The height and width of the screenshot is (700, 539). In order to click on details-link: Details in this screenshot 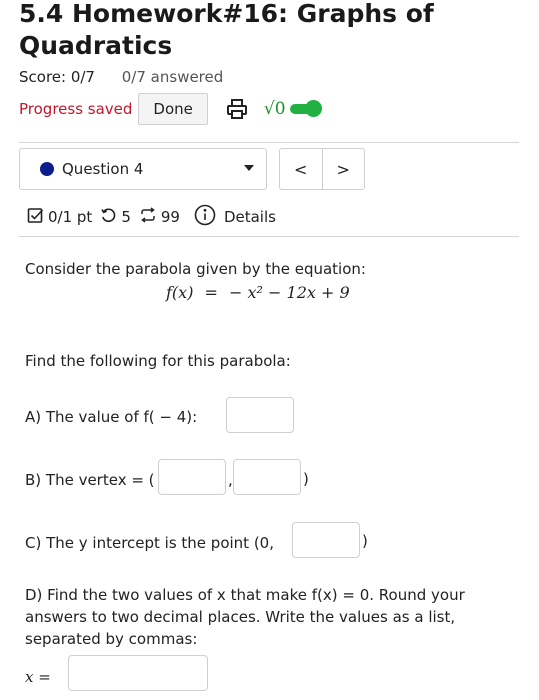, I will do `click(250, 217)`.